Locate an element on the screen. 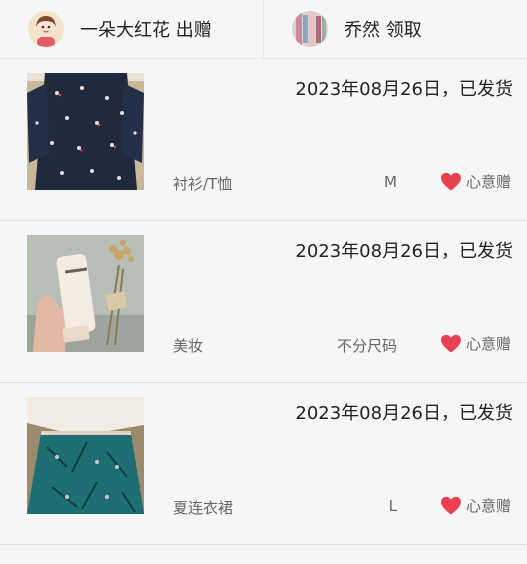  cosmetic-tube-with-dried-flowers-photo is located at coordinates (85, 293).